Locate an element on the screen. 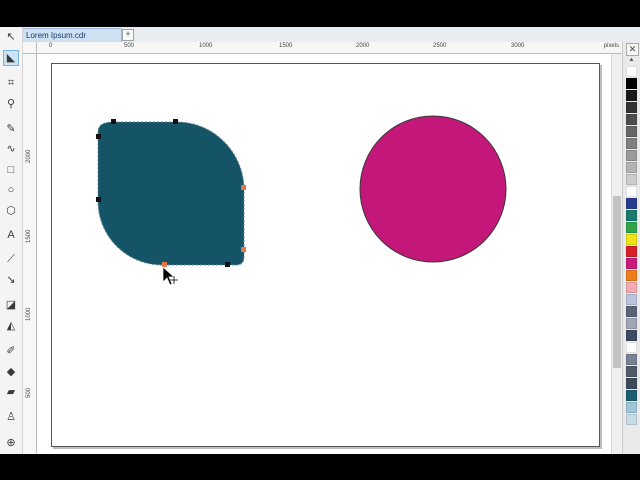 This screenshot has height=480, width=640. drop-shadow-tool-icon: ◪ is located at coordinates (11, 305).